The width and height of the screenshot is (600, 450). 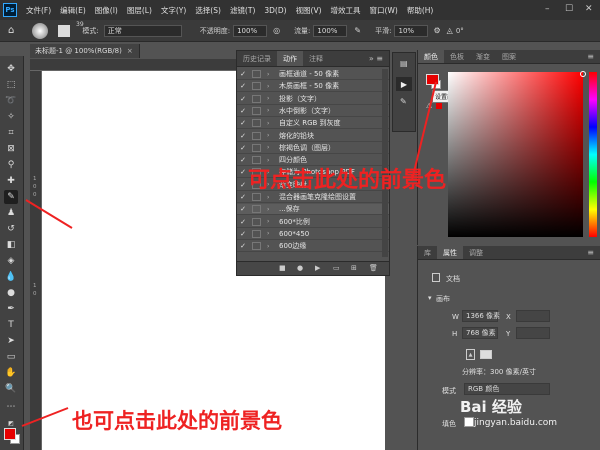 What do you see at coordinates (11, 213) in the screenshot?
I see `clone-stamp-tool-icon: ♟` at bounding box center [11, 213].